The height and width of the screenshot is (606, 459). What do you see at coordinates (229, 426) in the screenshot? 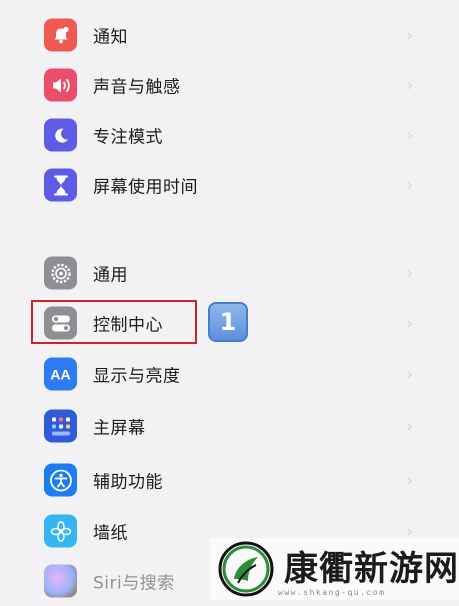
I see `settings-row-home-screen: 主屏幕 ›` at bounding box center [229, 426].